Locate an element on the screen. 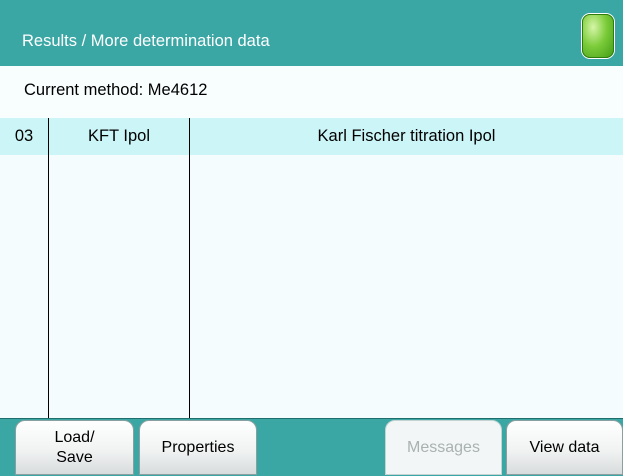  current-method-row: Current method: Me4612 is located at coordinates (311, 92).